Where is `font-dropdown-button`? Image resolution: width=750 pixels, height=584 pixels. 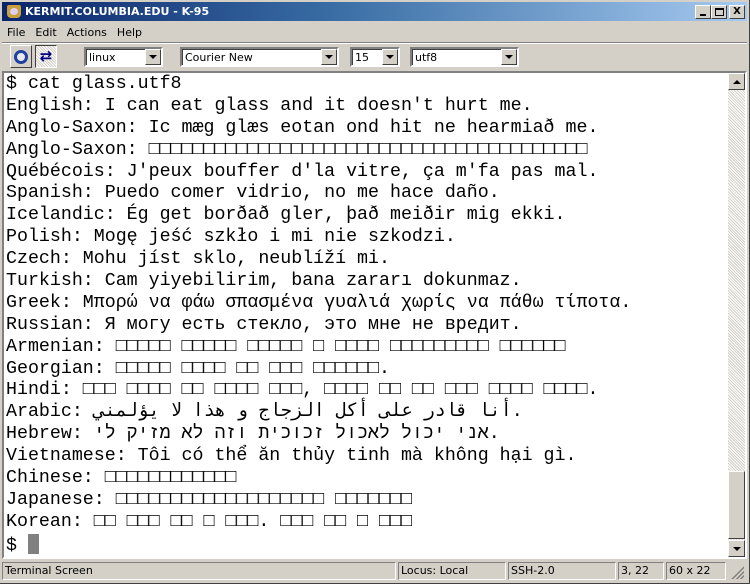 font-dropdown-button is located at coordinates (329, 57).